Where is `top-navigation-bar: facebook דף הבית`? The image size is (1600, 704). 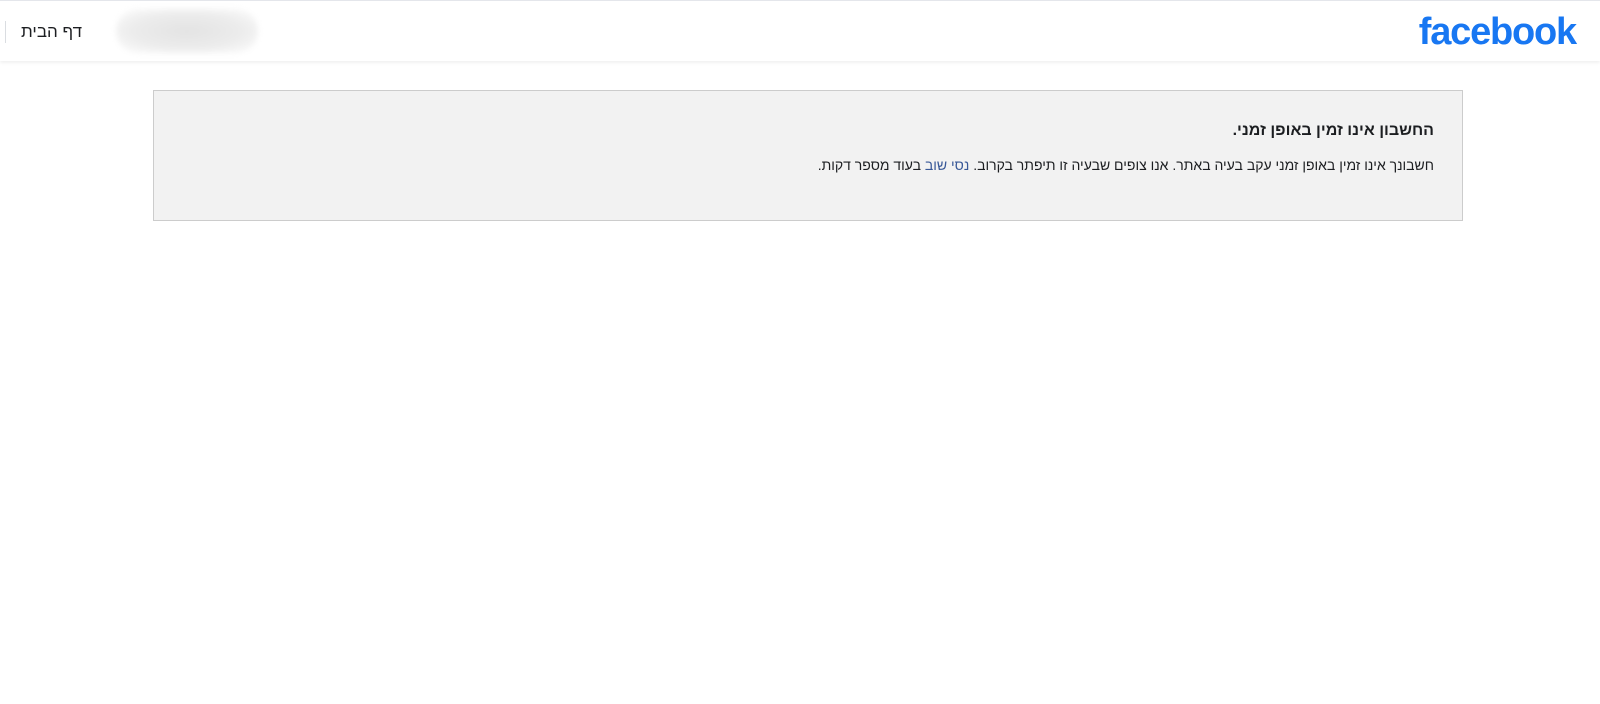
top-navigation-bar: facebook דף הבית is located at coordinates (800, 30).